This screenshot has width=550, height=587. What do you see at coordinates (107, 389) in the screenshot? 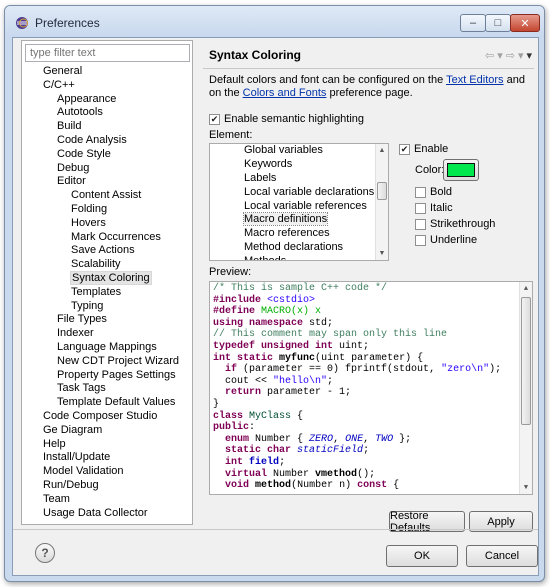
I see `tree-item: Task Tags` at bounding box center [107, 389].